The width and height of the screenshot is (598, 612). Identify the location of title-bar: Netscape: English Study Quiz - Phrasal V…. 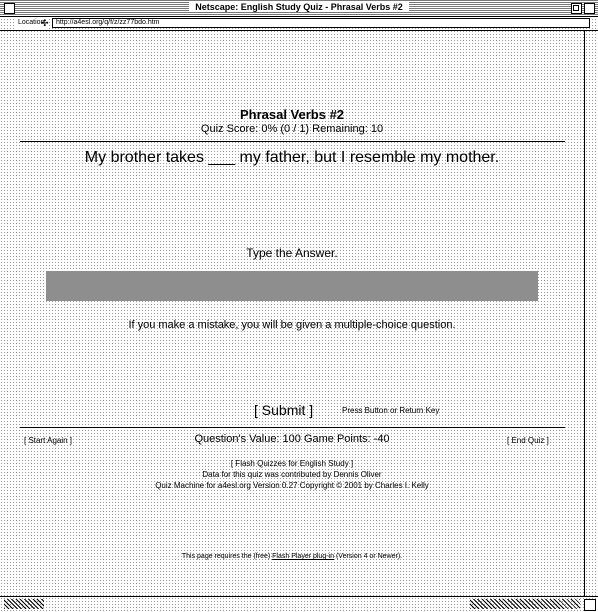
(299, 8).